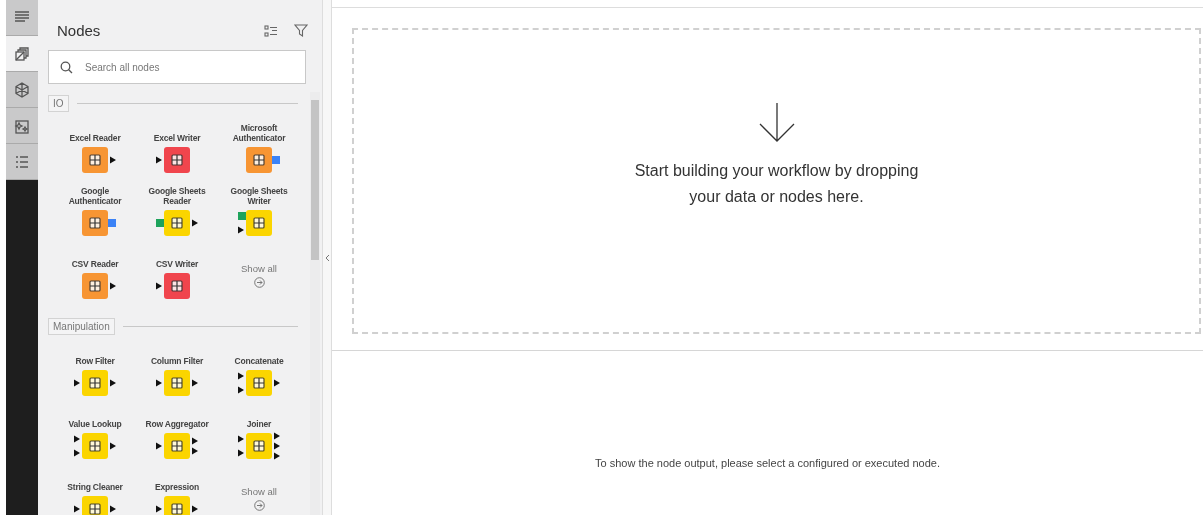  I want to click on node-tile: Row Filter, so click(95, 372).